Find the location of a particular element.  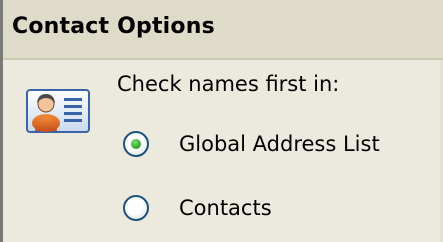

section-title: Contact Options is located at coordinates (113, 26).